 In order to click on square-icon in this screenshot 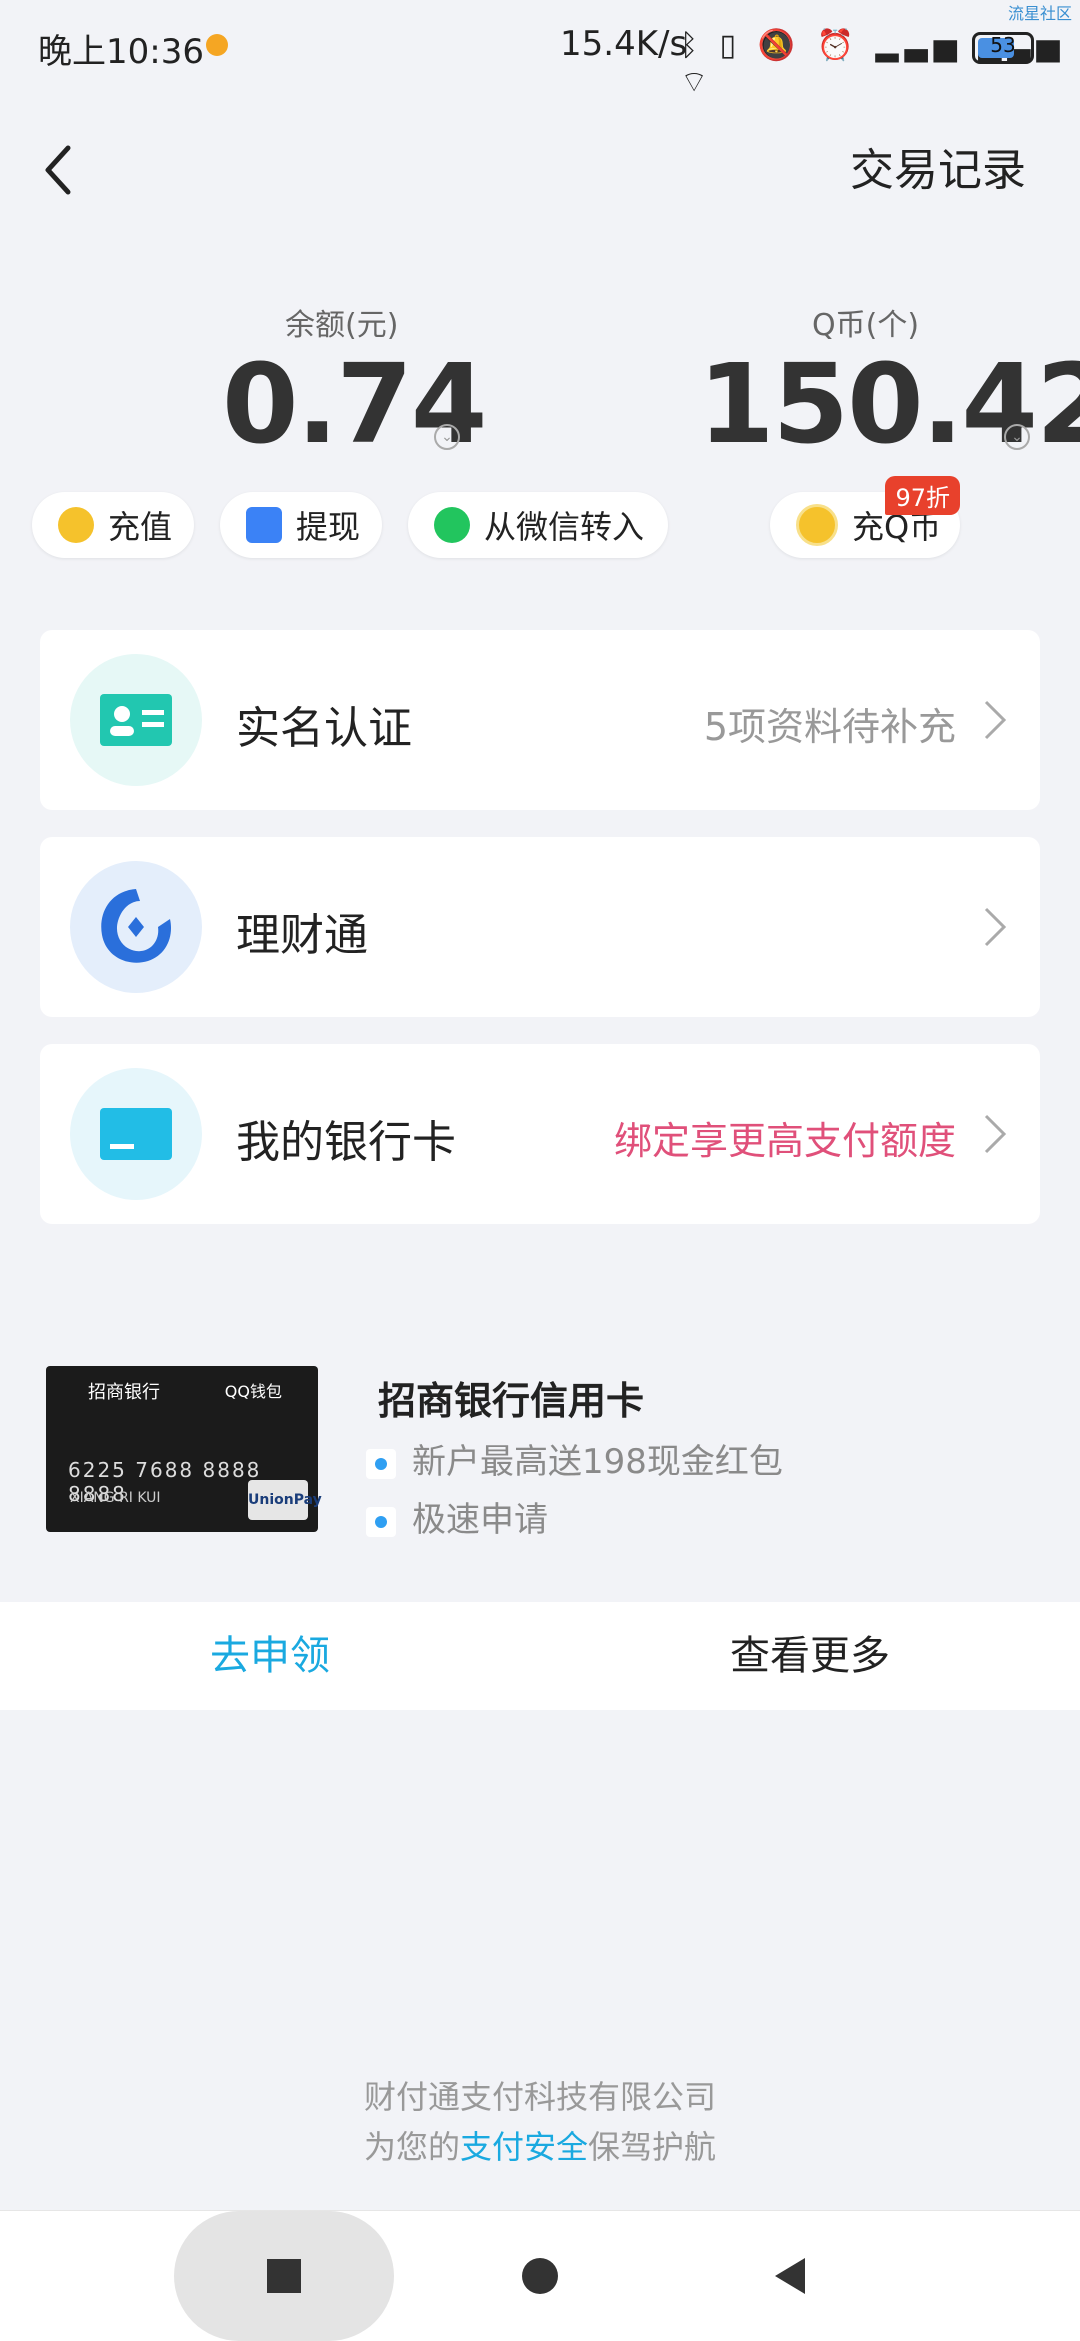, I will do `click(284, 2276)`.